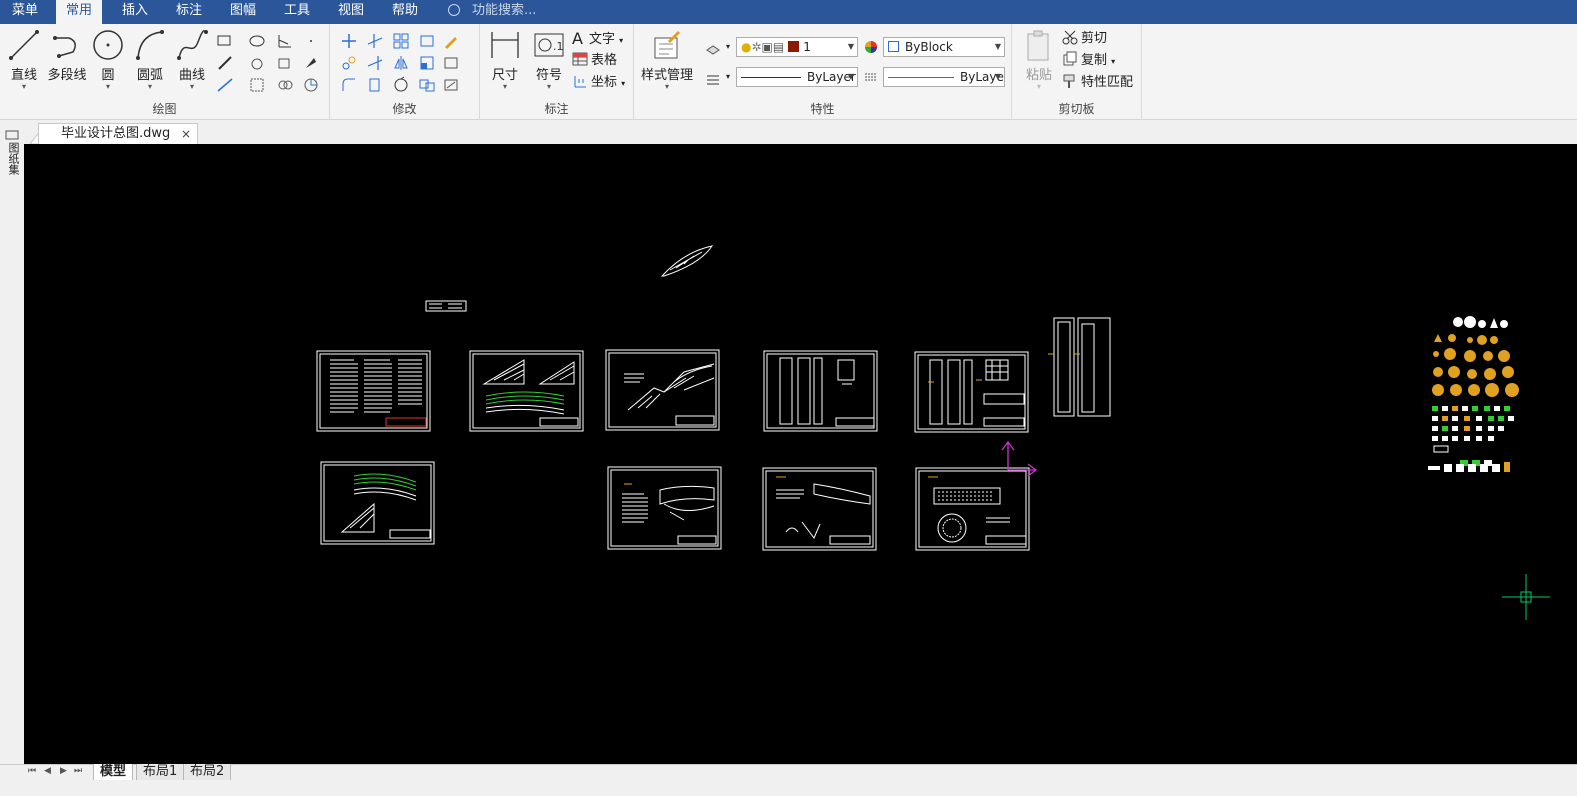  What do you see at coordinates (63, 771) in the screenshot?
I see `next-layout-icon: ▶` at bounding box center [63, 771].